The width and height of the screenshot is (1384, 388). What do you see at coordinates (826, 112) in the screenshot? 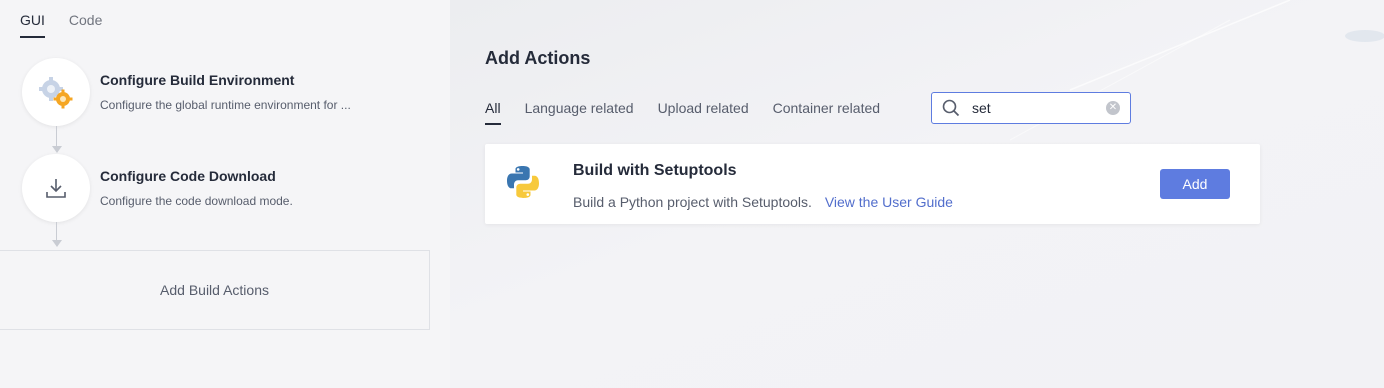
I see `tab-container-related: Container related` at bounding box center [826, 112].